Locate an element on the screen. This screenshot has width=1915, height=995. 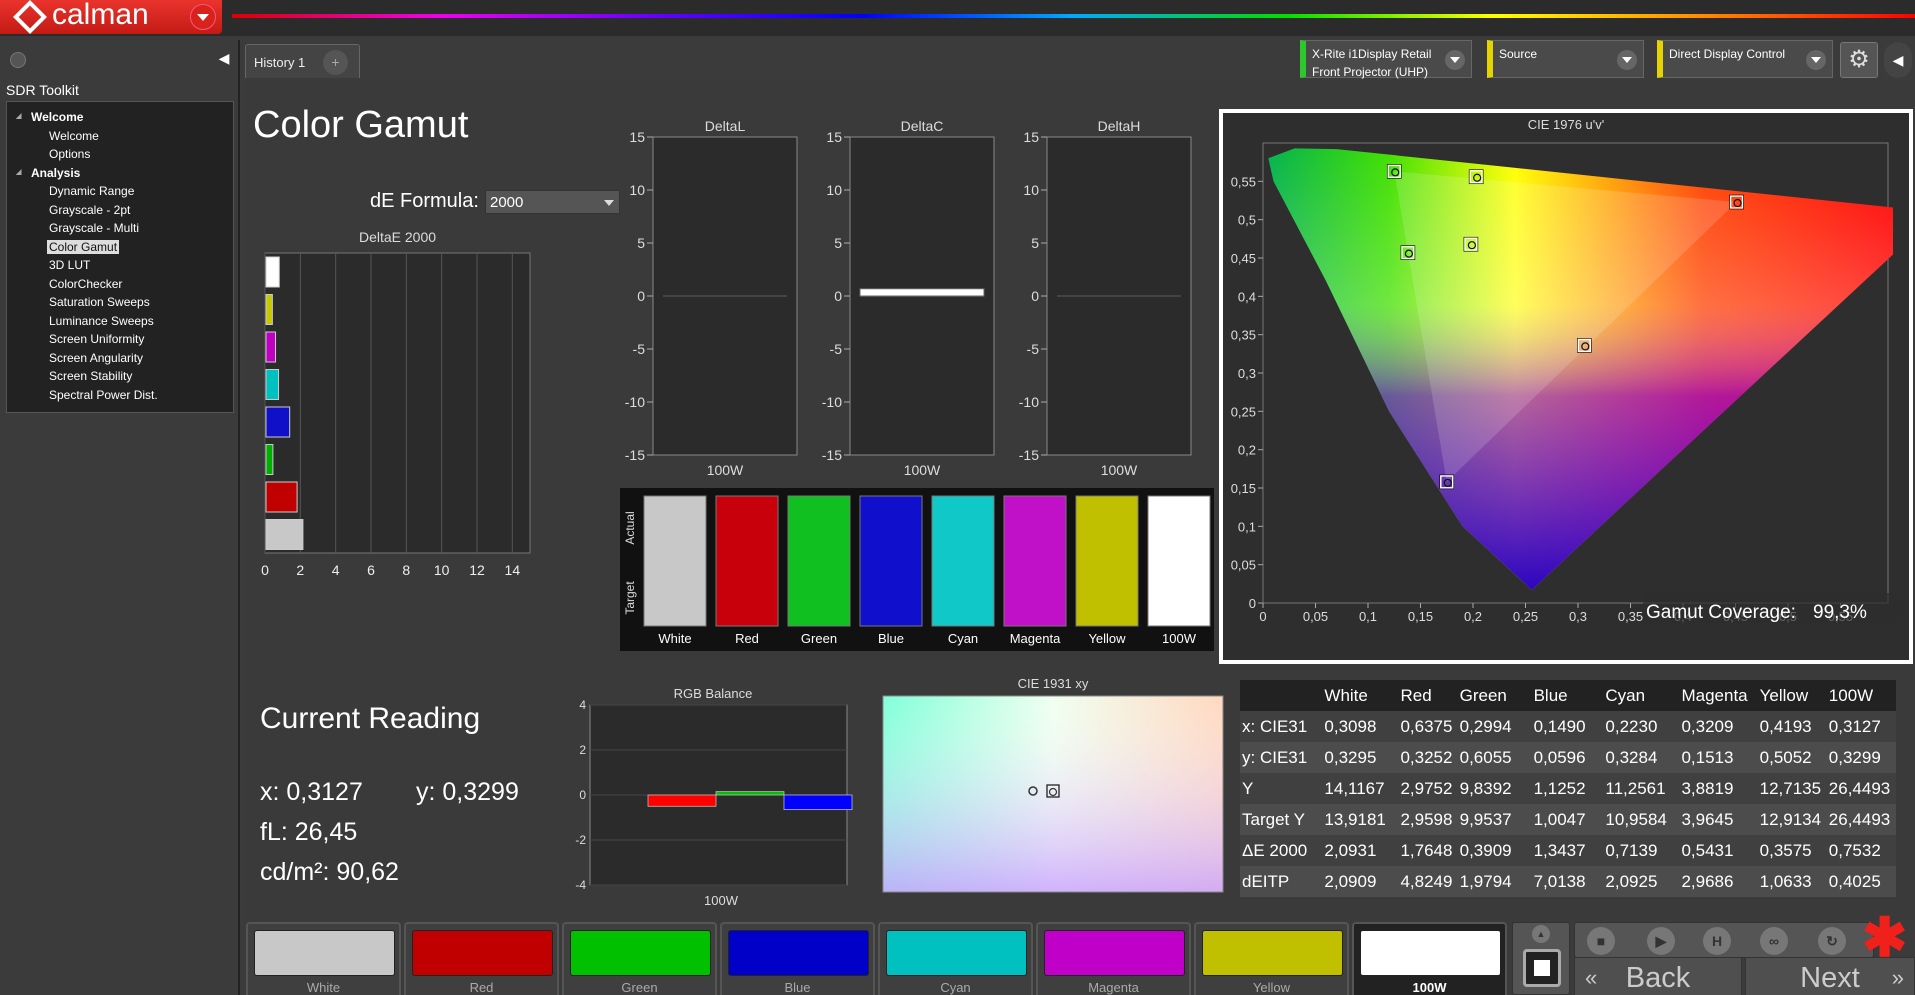
display-selector: Direct Display Control is located at coordinates (1745, 59).